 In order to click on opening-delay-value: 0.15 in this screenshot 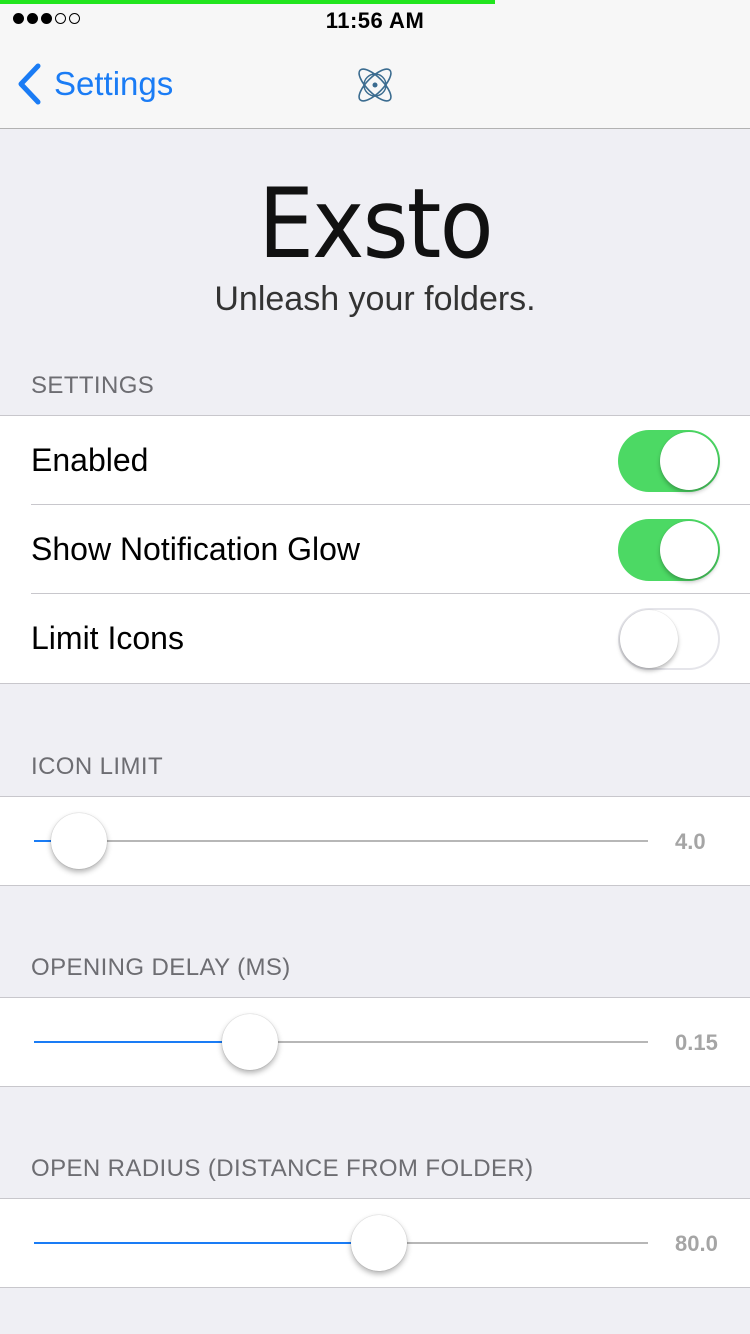, I will do `click(696, 1042)`.